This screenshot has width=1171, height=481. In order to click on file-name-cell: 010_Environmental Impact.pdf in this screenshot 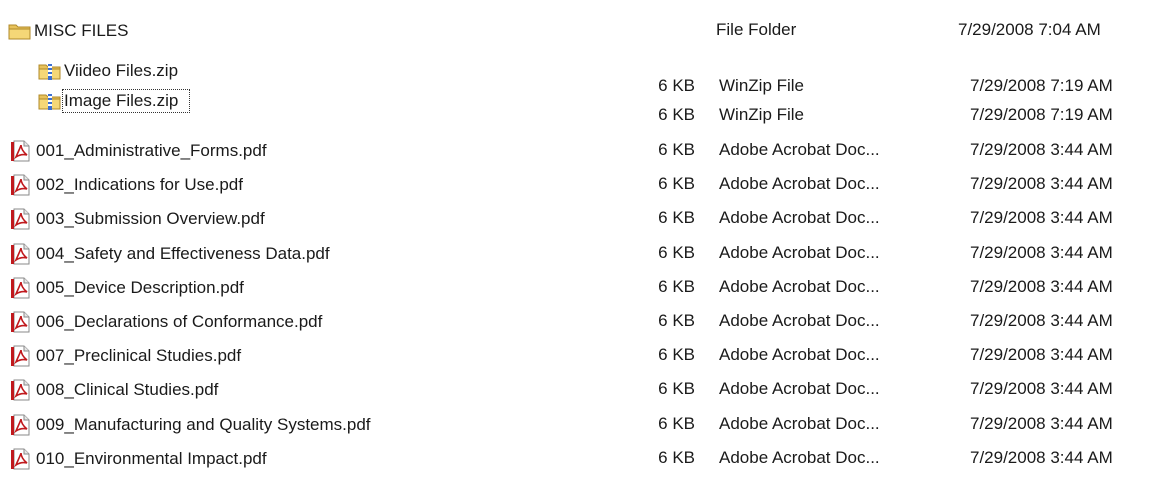, I will do `click(270, 459)`.